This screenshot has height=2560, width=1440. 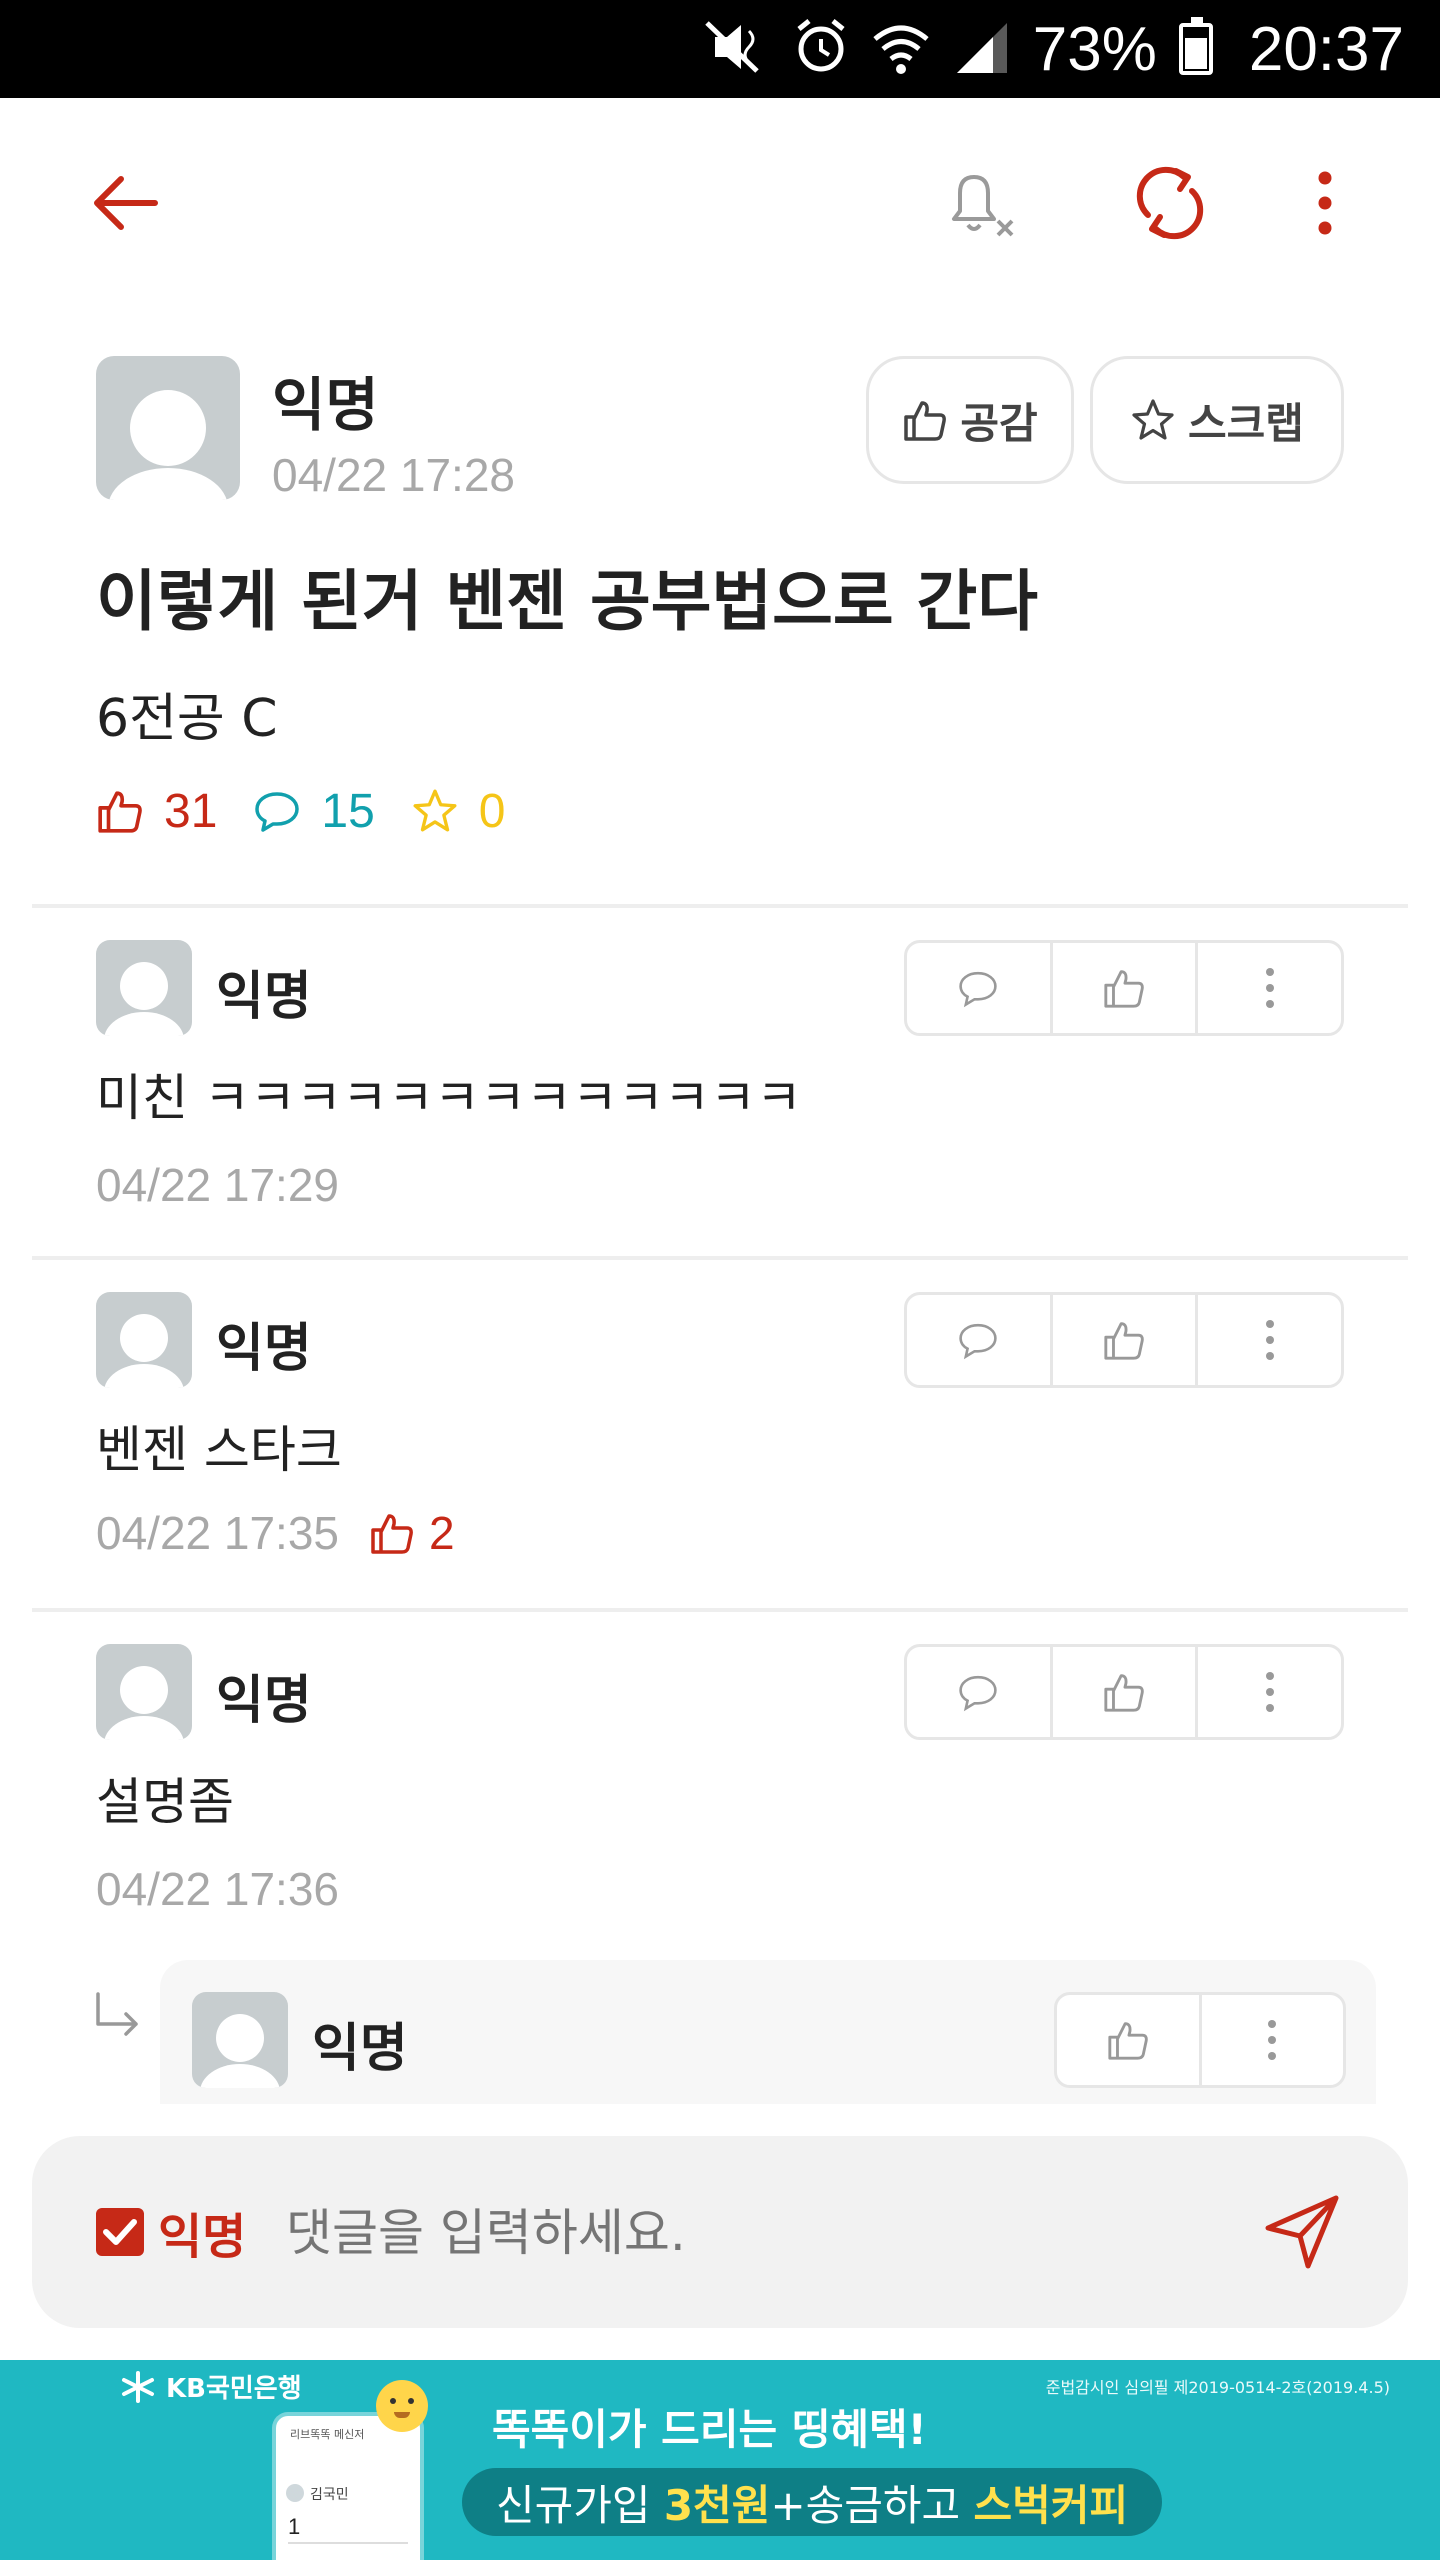 I want to click on comment-timestamp: 04/22 17:35, so click(x=218, y=1533).